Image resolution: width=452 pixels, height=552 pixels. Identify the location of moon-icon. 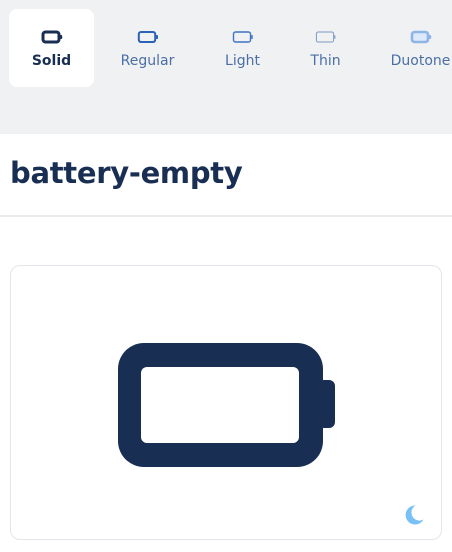
(414, 515).